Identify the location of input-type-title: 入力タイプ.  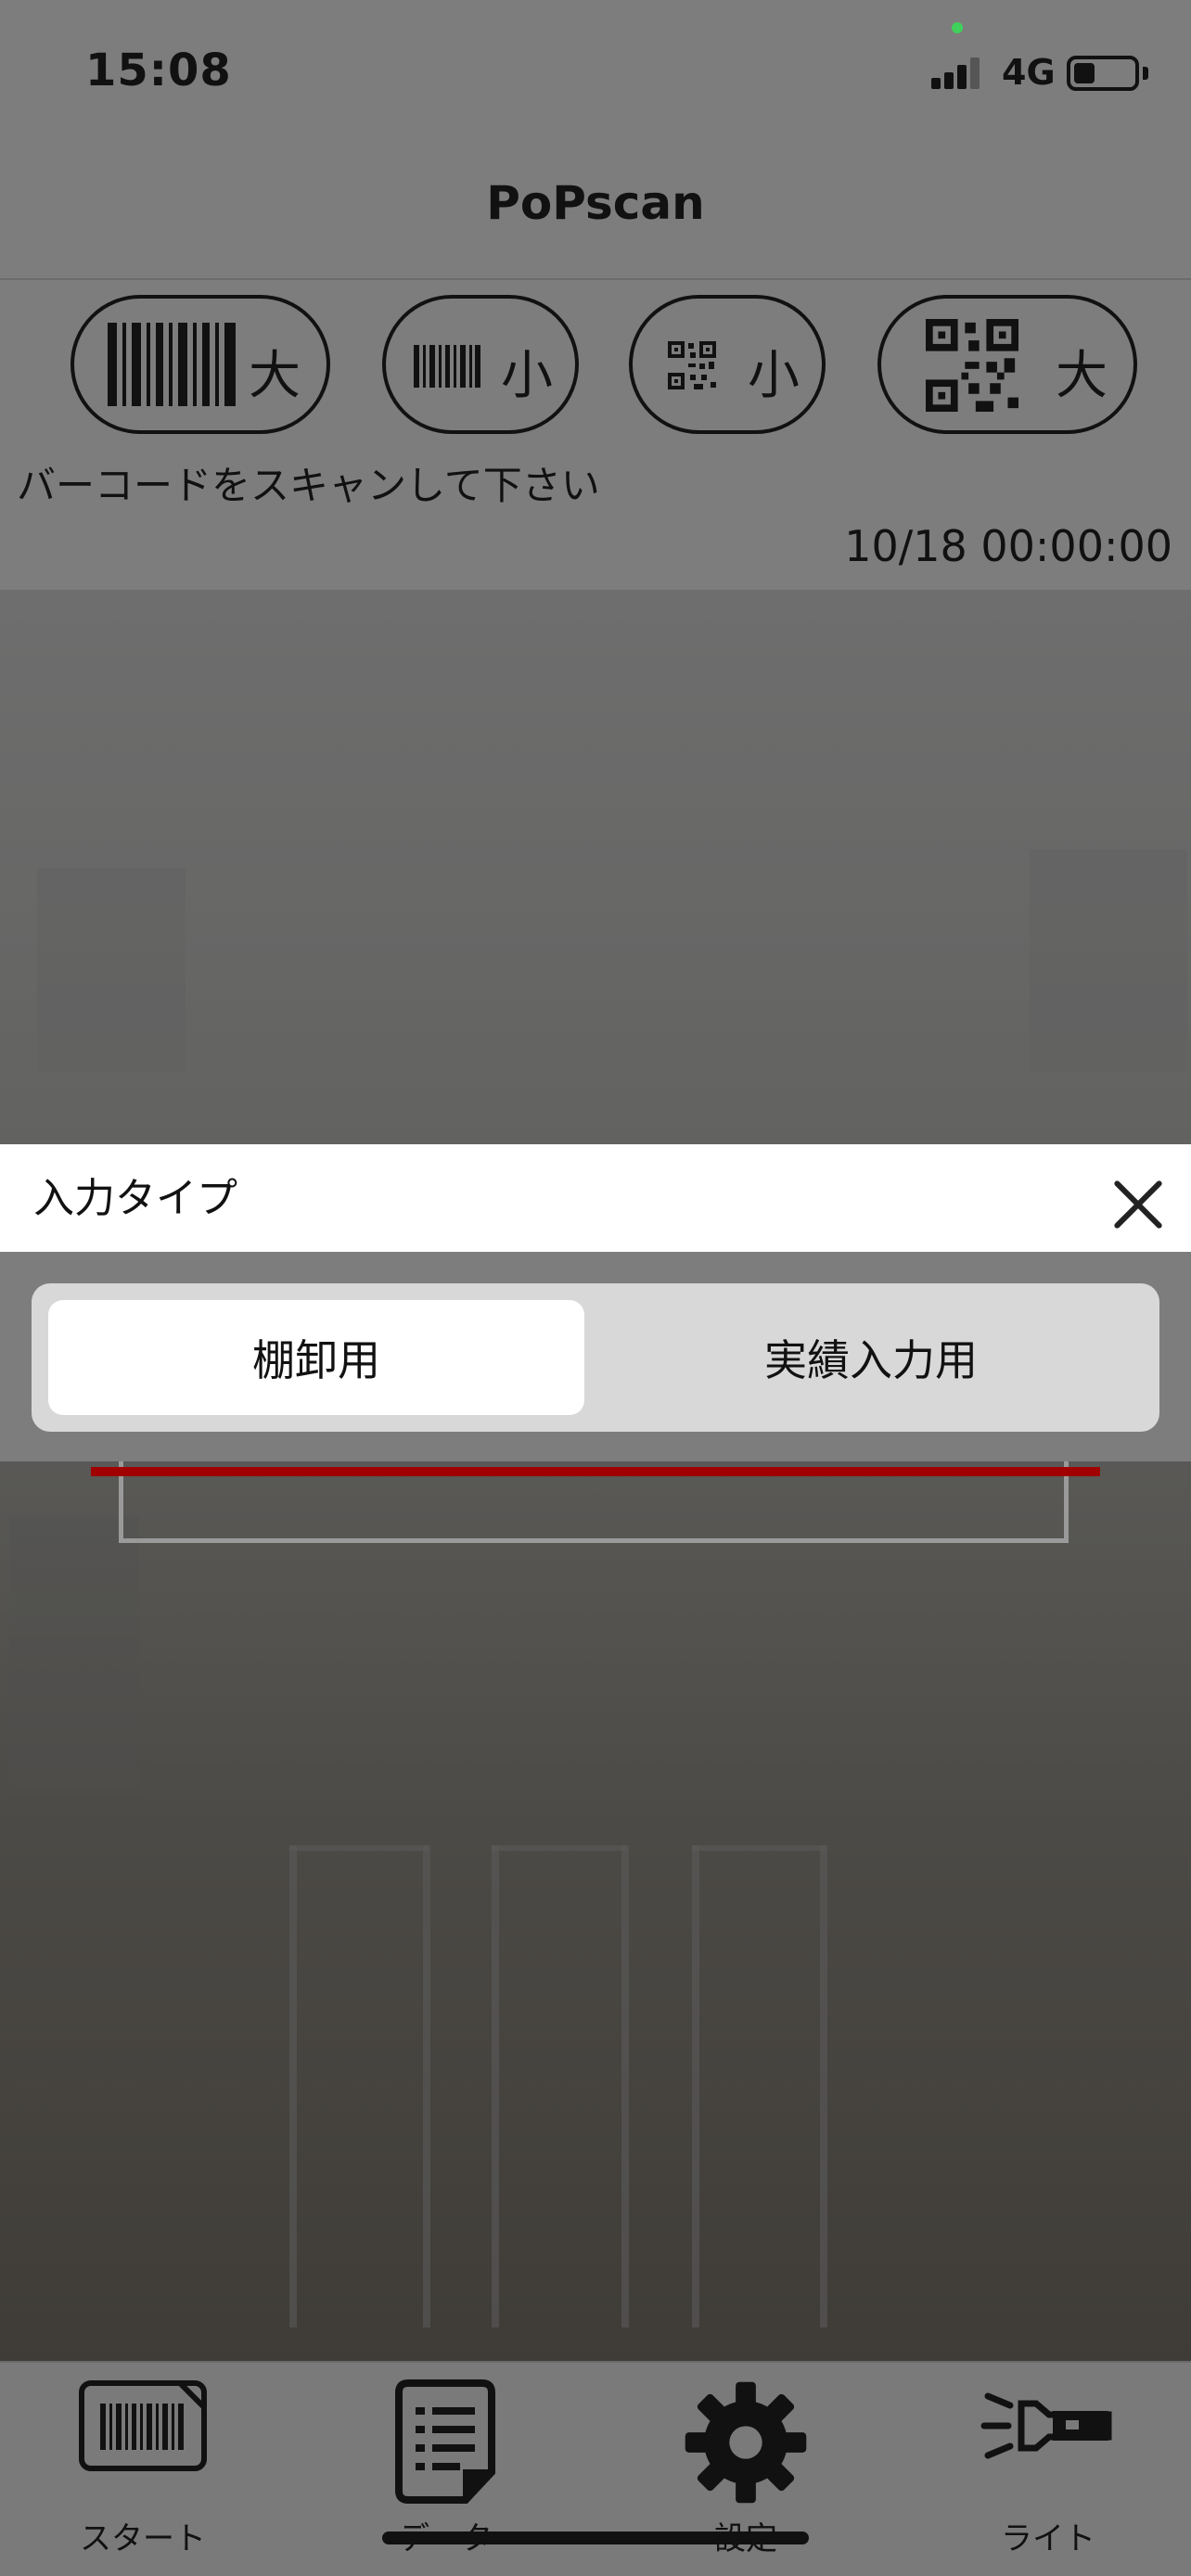
(135, 1198).